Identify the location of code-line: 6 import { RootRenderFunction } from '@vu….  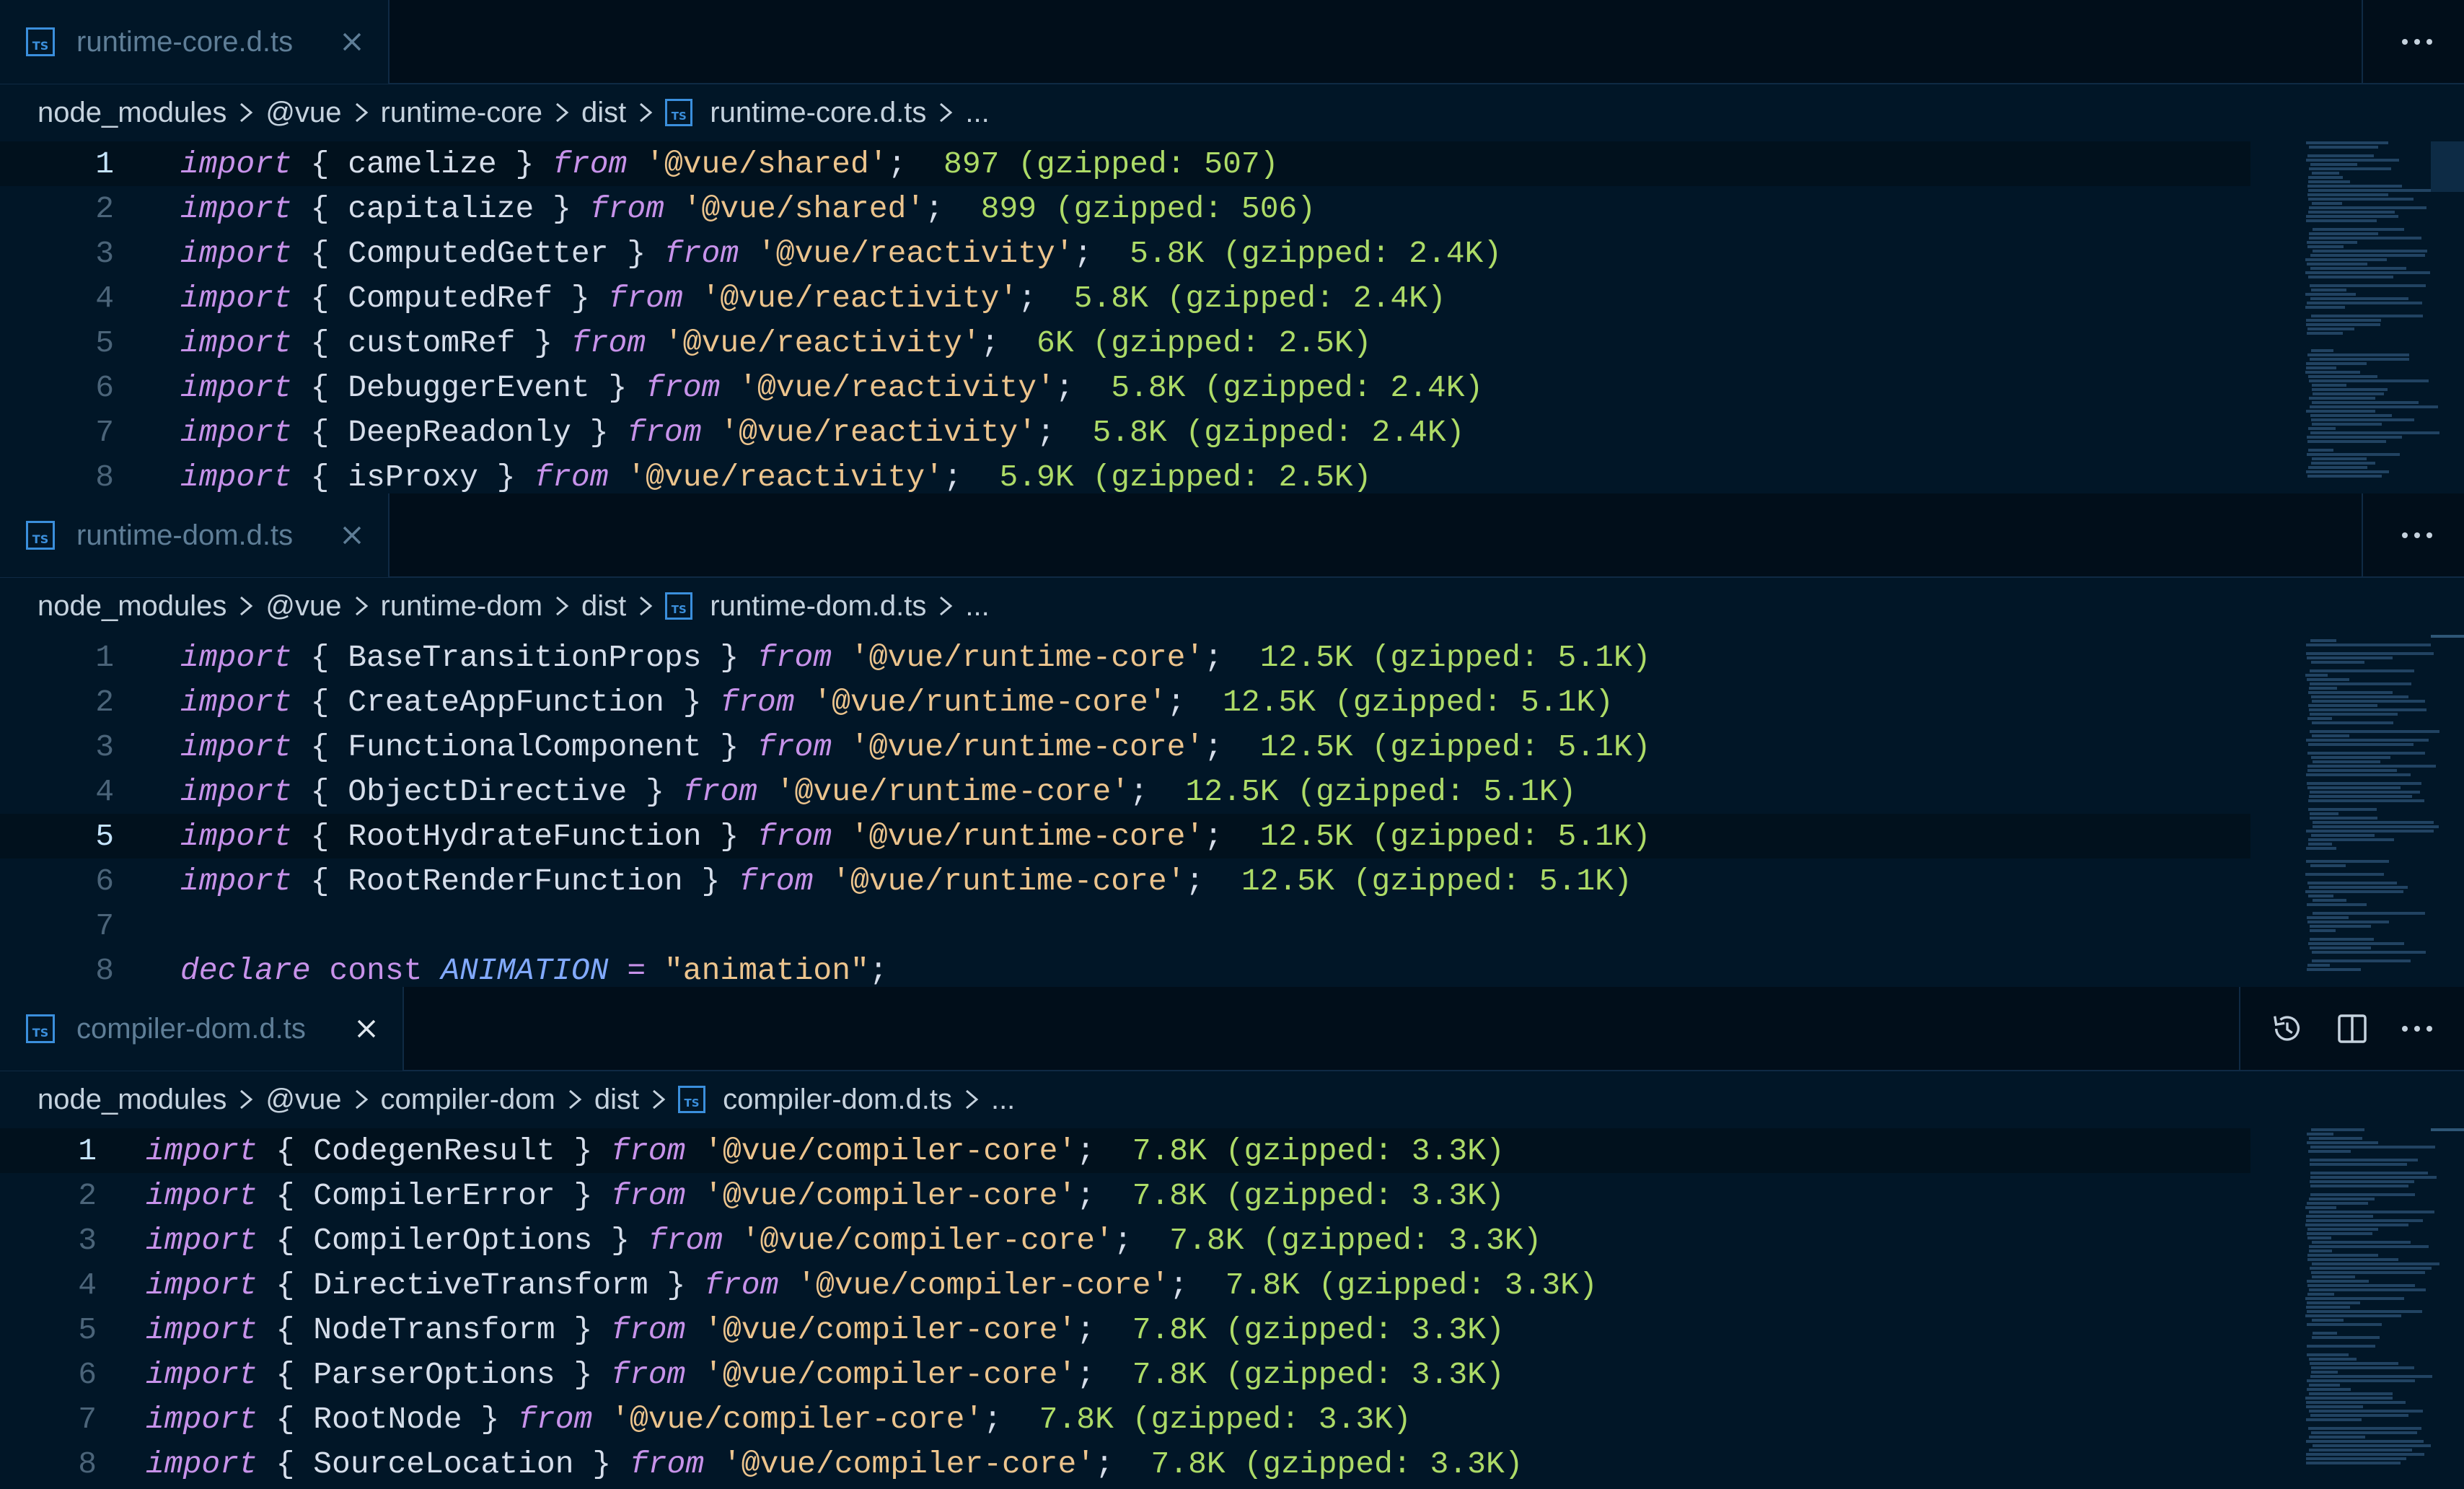
(1125, 880).